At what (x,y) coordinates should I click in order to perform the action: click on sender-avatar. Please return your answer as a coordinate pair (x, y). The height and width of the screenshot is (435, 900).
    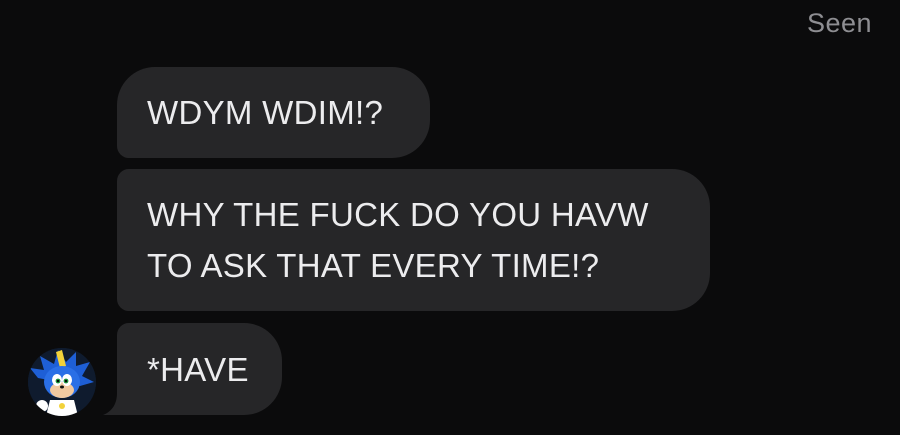
    Looking at the image, I should click on (62, 382).